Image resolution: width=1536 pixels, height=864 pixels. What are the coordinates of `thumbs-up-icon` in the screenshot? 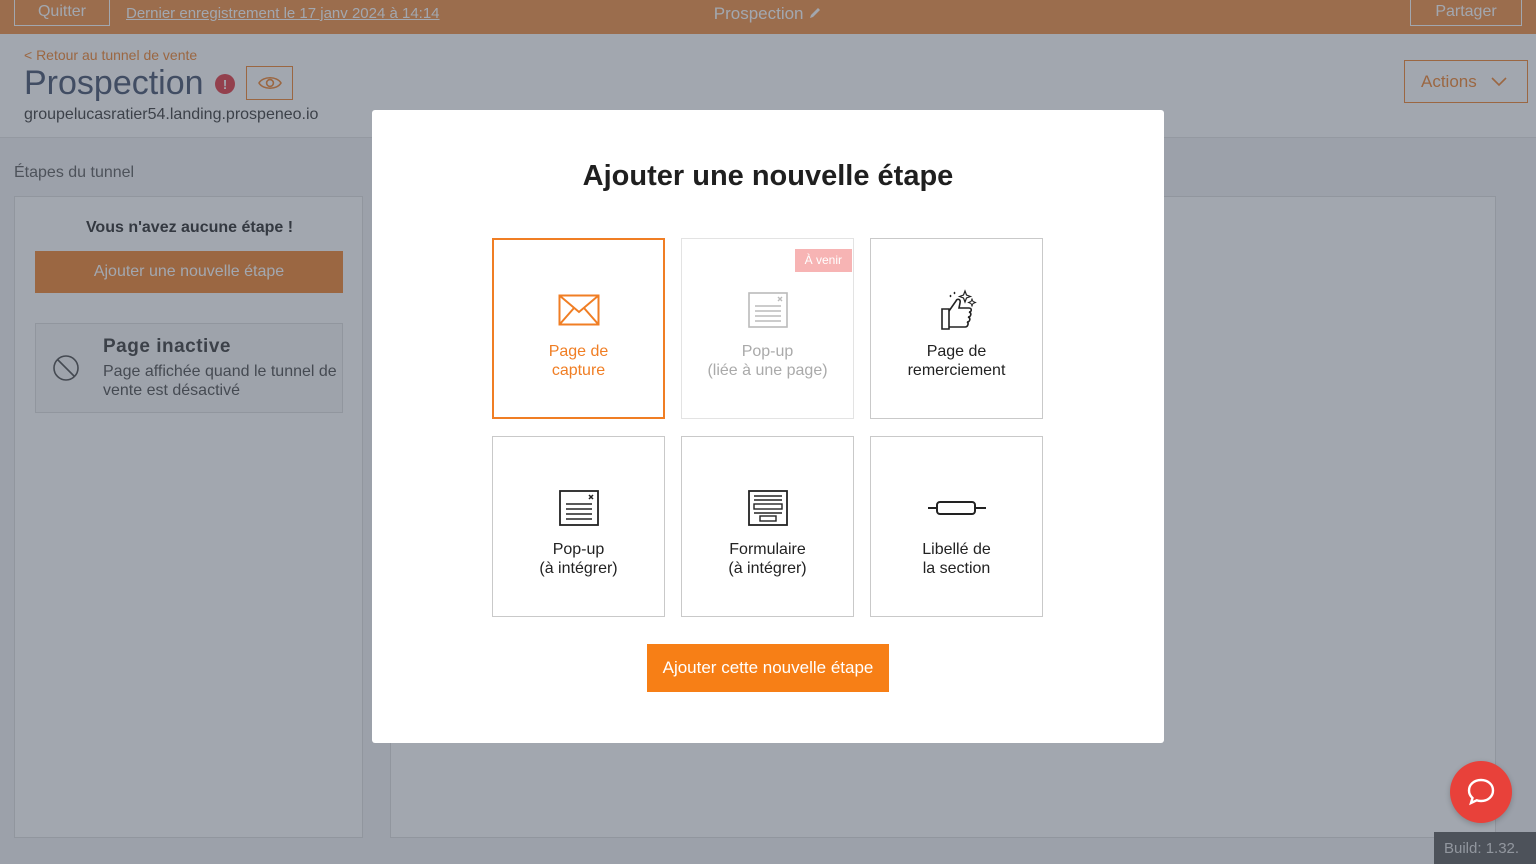 It's located at (958, 309).